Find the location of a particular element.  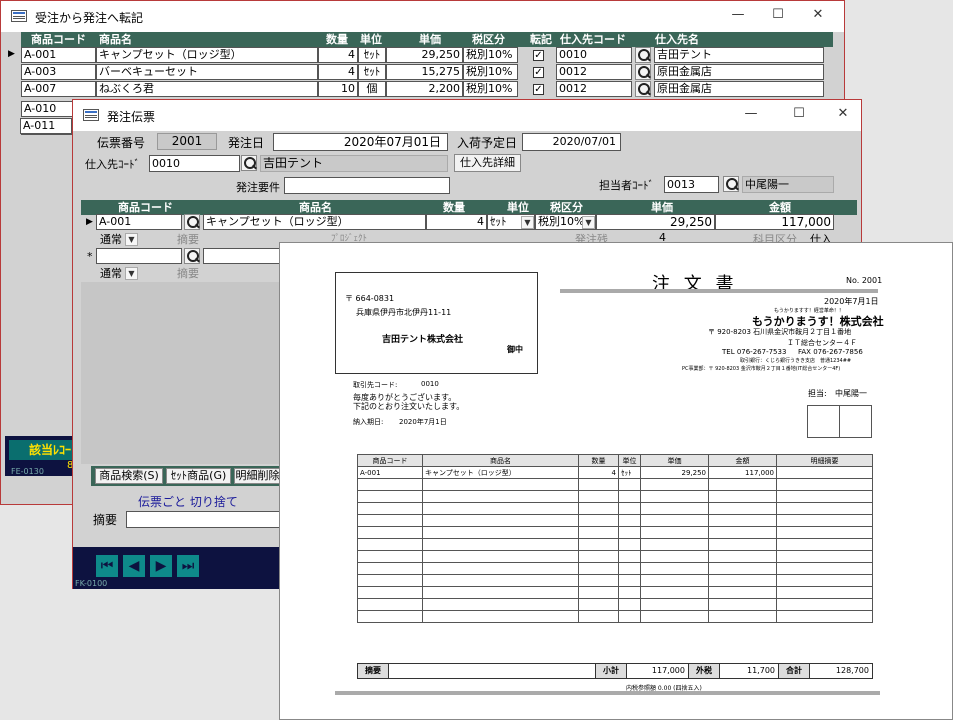

row-code: A-010 is located at coordinates (47, 109).